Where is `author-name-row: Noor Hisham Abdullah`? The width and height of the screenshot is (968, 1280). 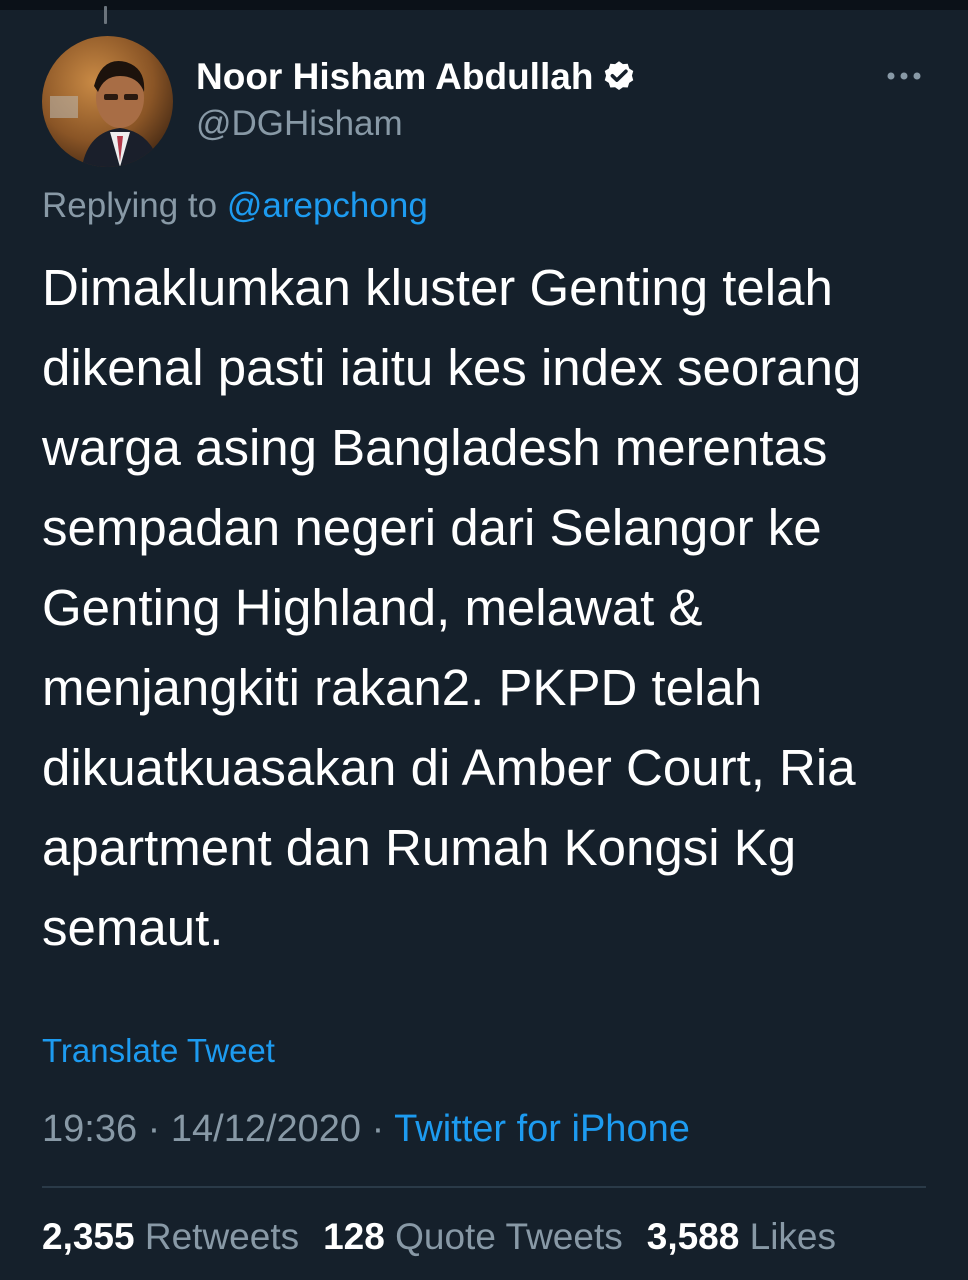
author-name-row: Noor Hisham Abdullah is located at coordinates (416, 77).